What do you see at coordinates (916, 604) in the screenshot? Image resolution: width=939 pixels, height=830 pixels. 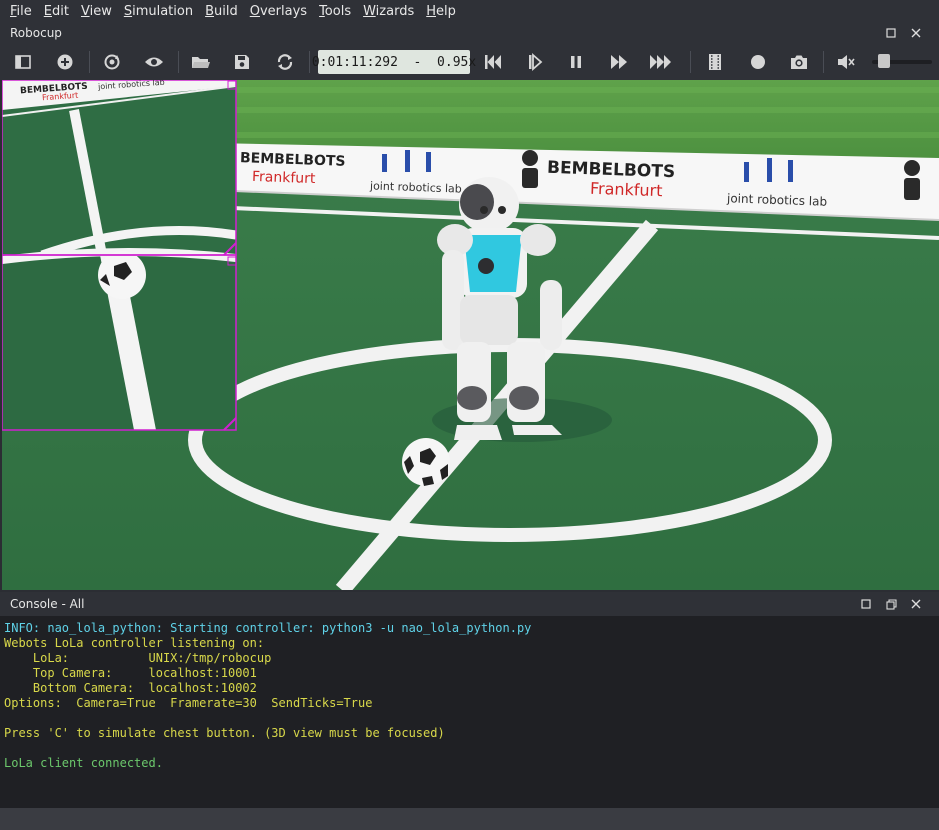 I see `console-close-icon` at bounding box center [916, 604].